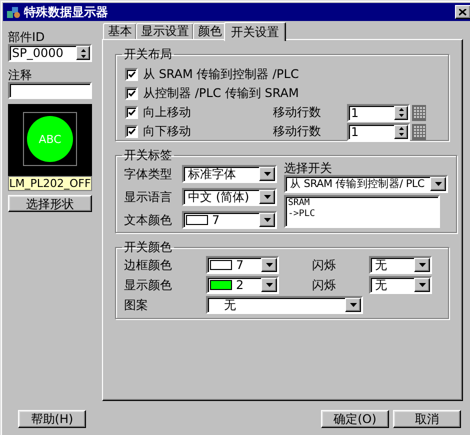 The width and height of the screenshot is (470, 435). What do you see at coordinates (355, 419) in the screenshot?
I see `dialog-button: 确定(O)` at bounding box center [355, 419].